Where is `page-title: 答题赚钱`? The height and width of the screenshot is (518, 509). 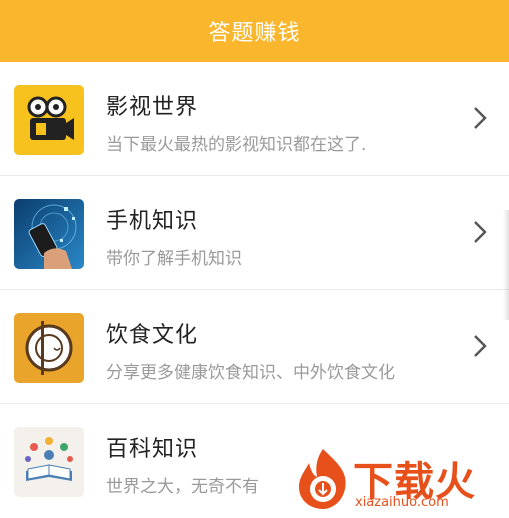
page-title: 答题赚钱 is located at coordinates (254, 33).